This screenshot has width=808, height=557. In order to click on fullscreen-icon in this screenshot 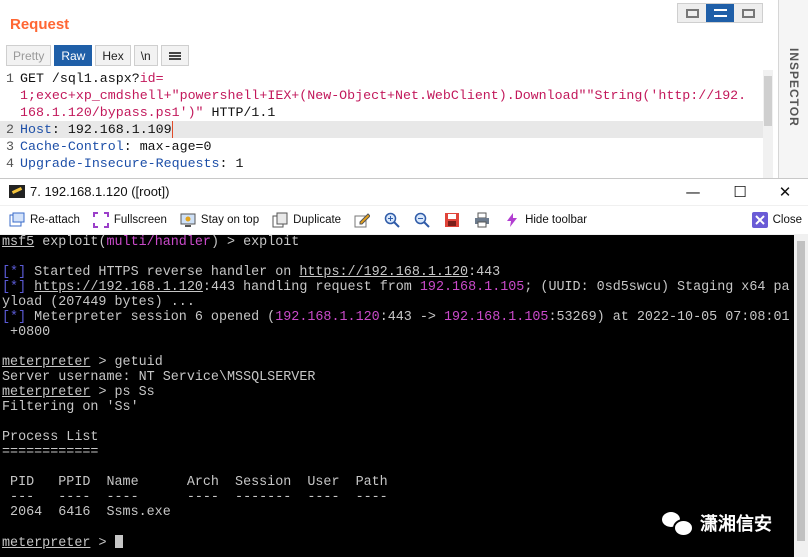, I will do `click(100, 220)`.